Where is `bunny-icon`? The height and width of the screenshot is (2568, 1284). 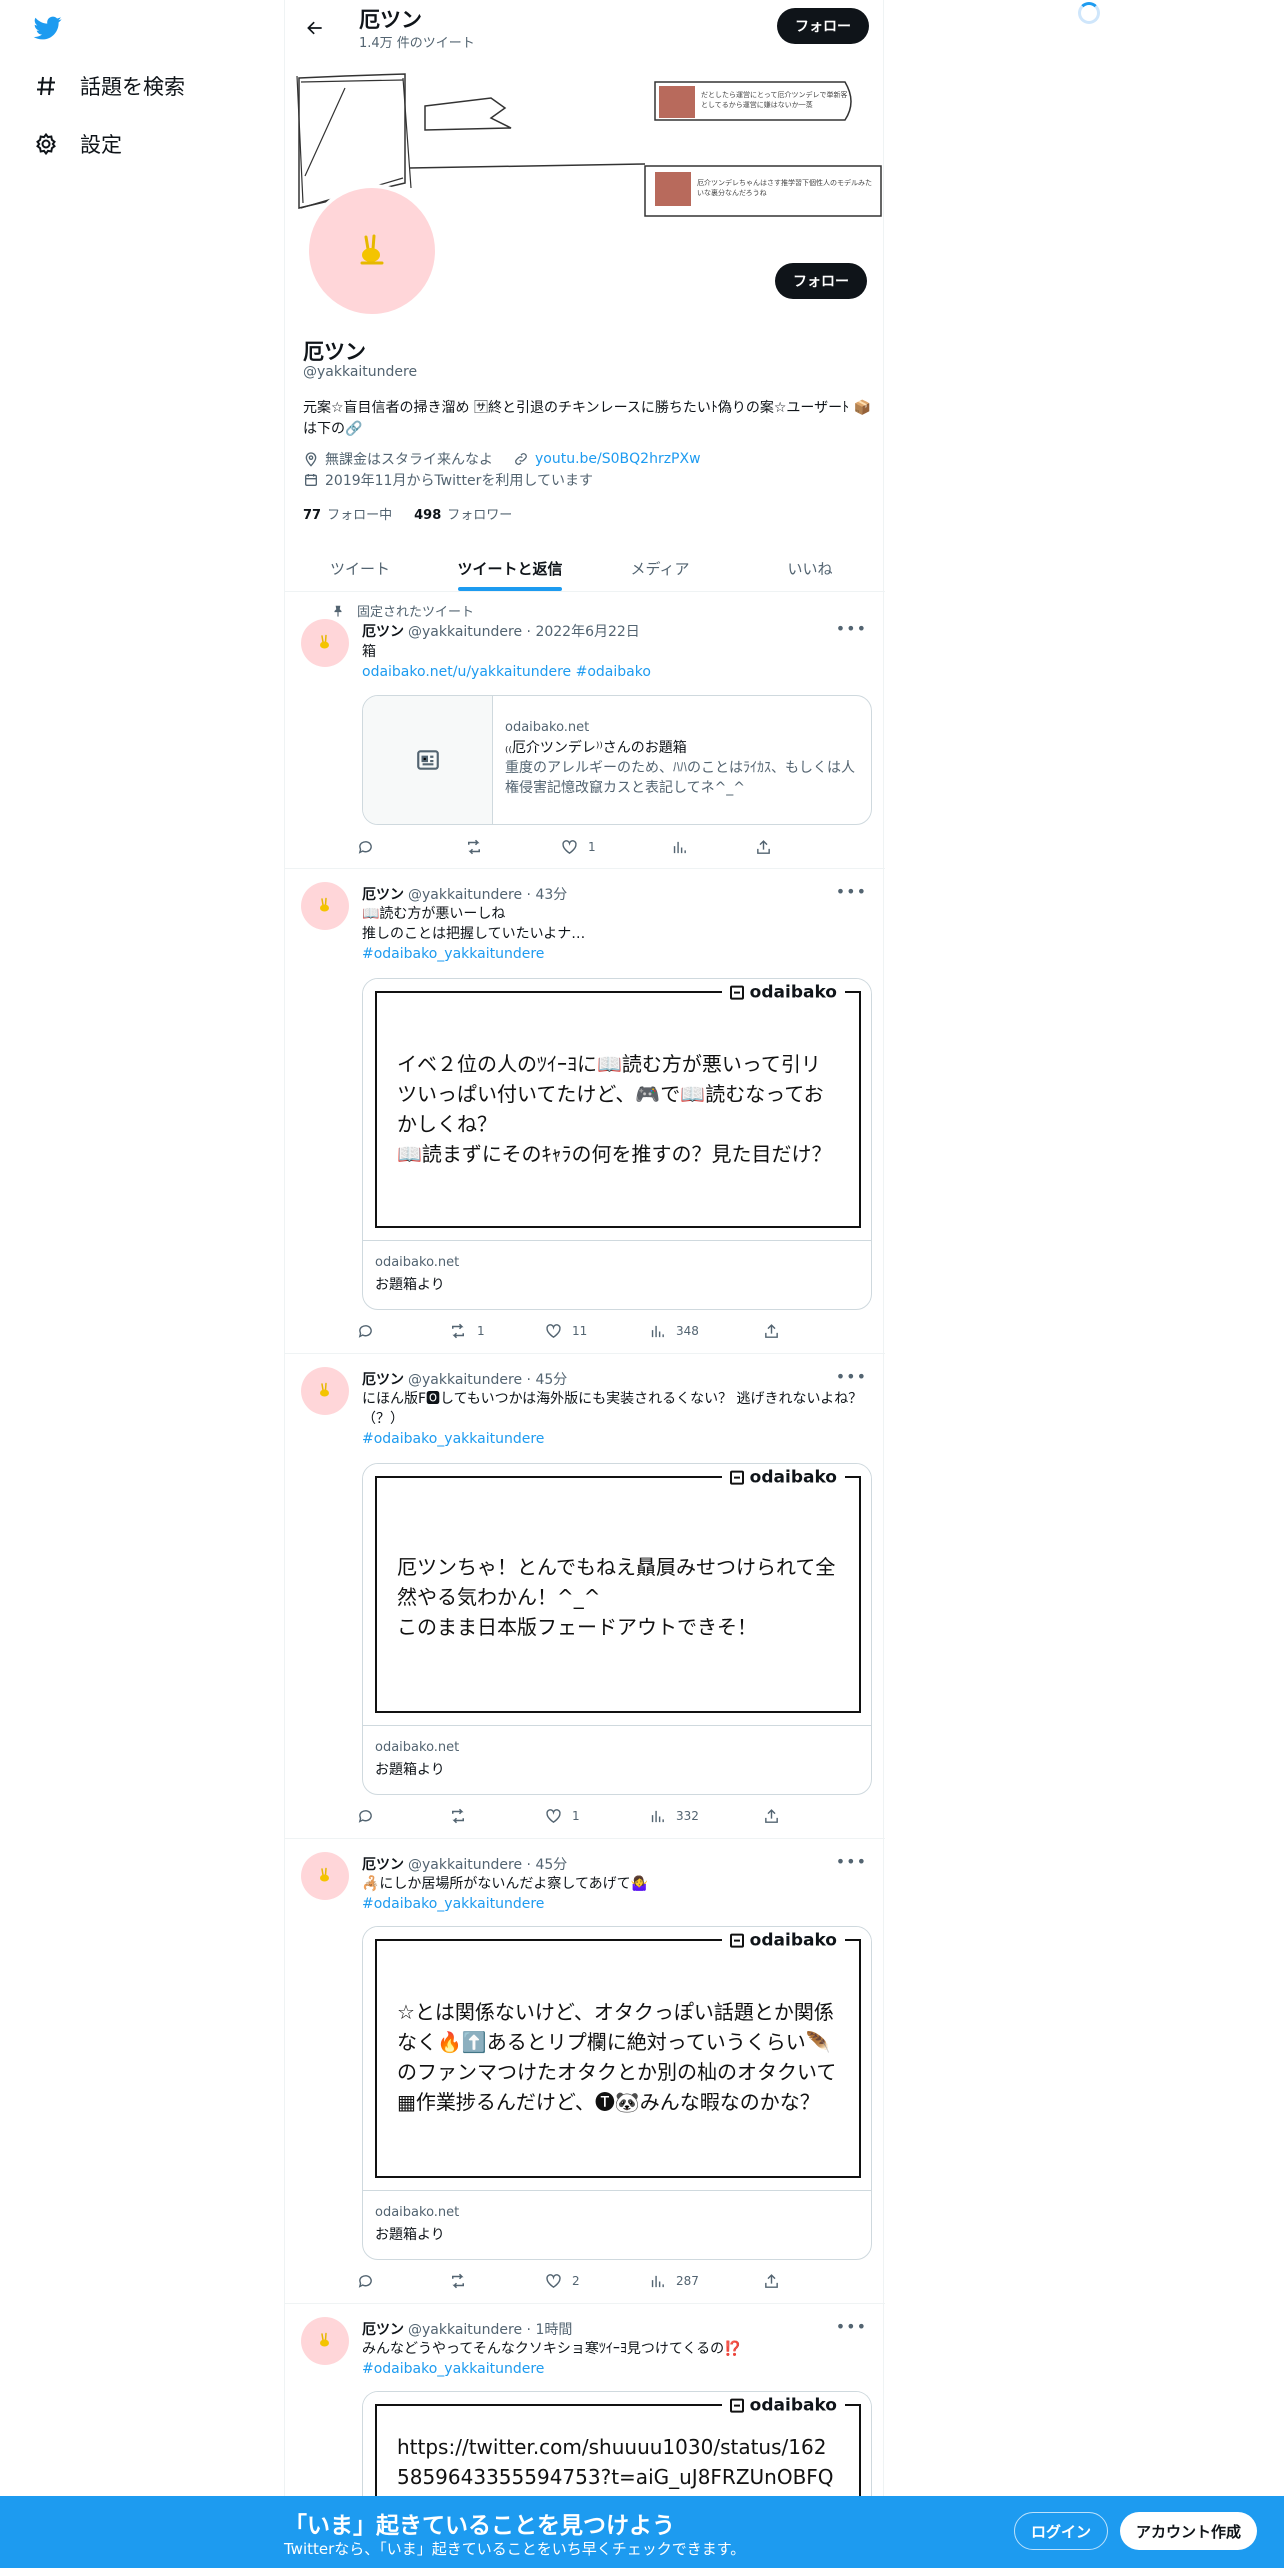 bunny-icon is located at coordinates (372, 249).